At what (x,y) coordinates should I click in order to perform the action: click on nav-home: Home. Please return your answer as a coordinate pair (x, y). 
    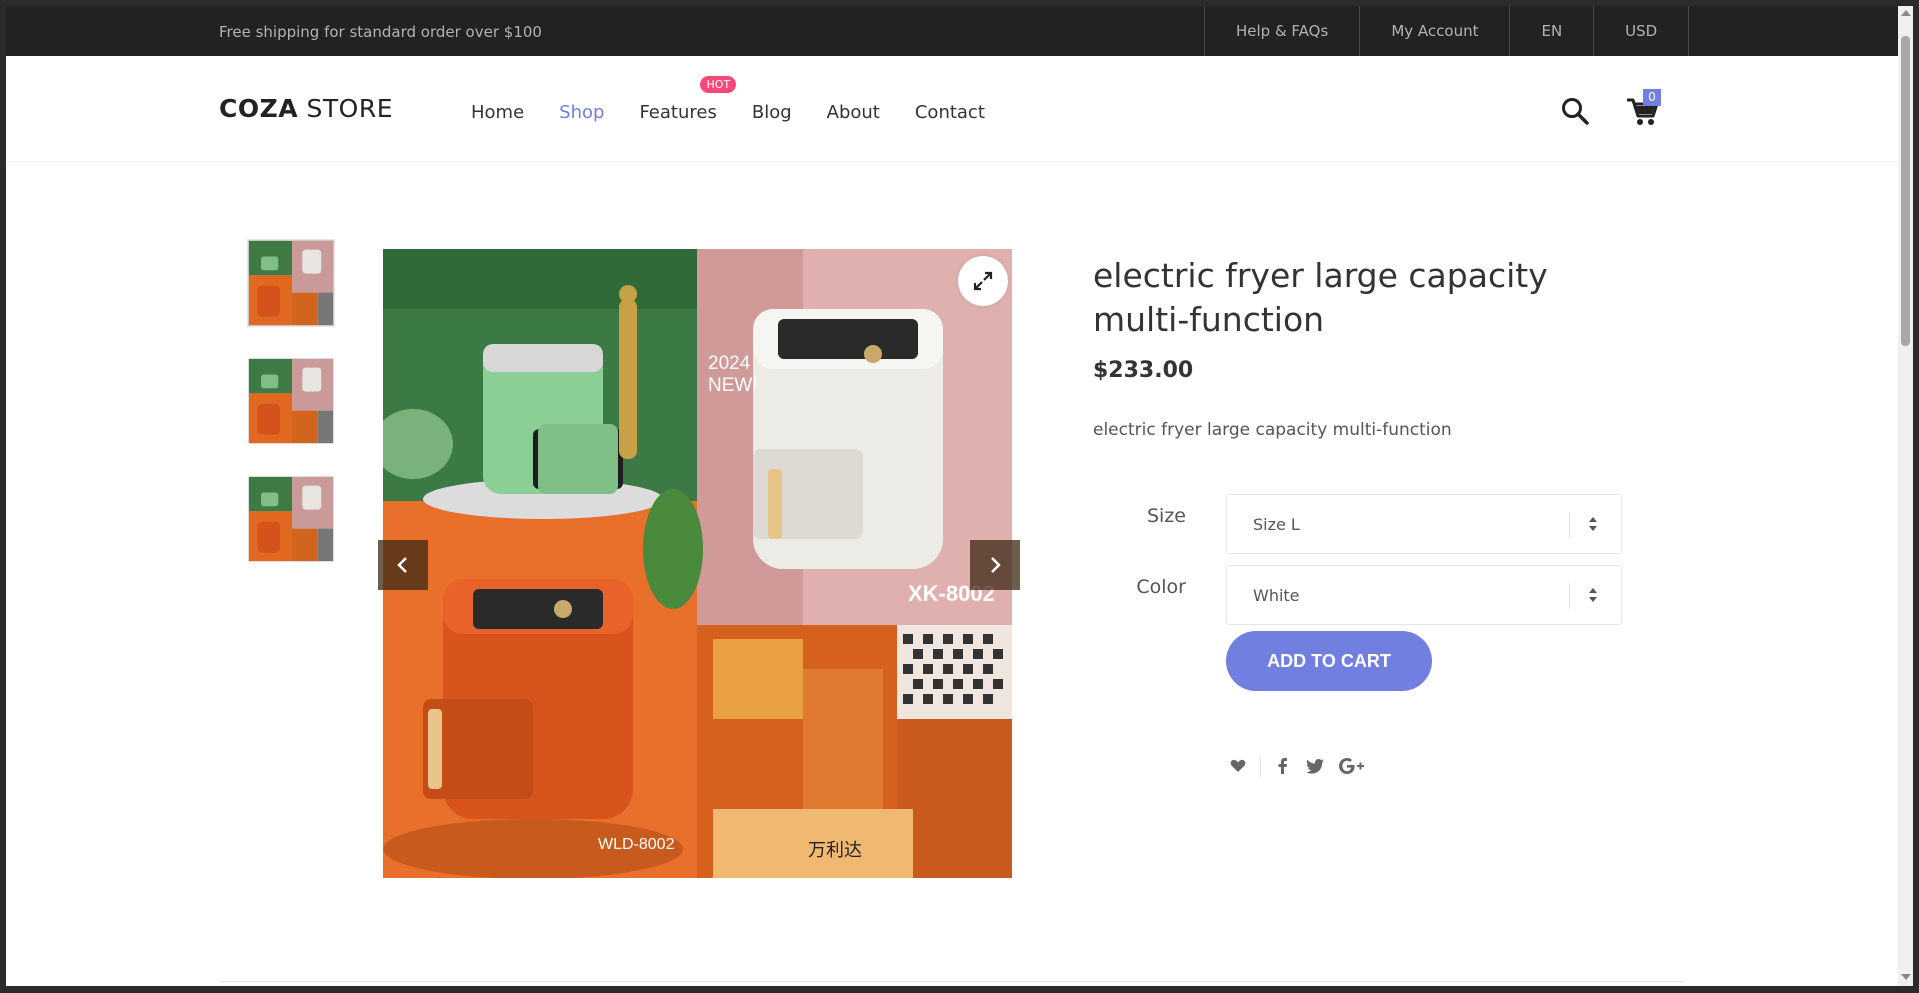
    Looking at the image, I should click on (497, 112).